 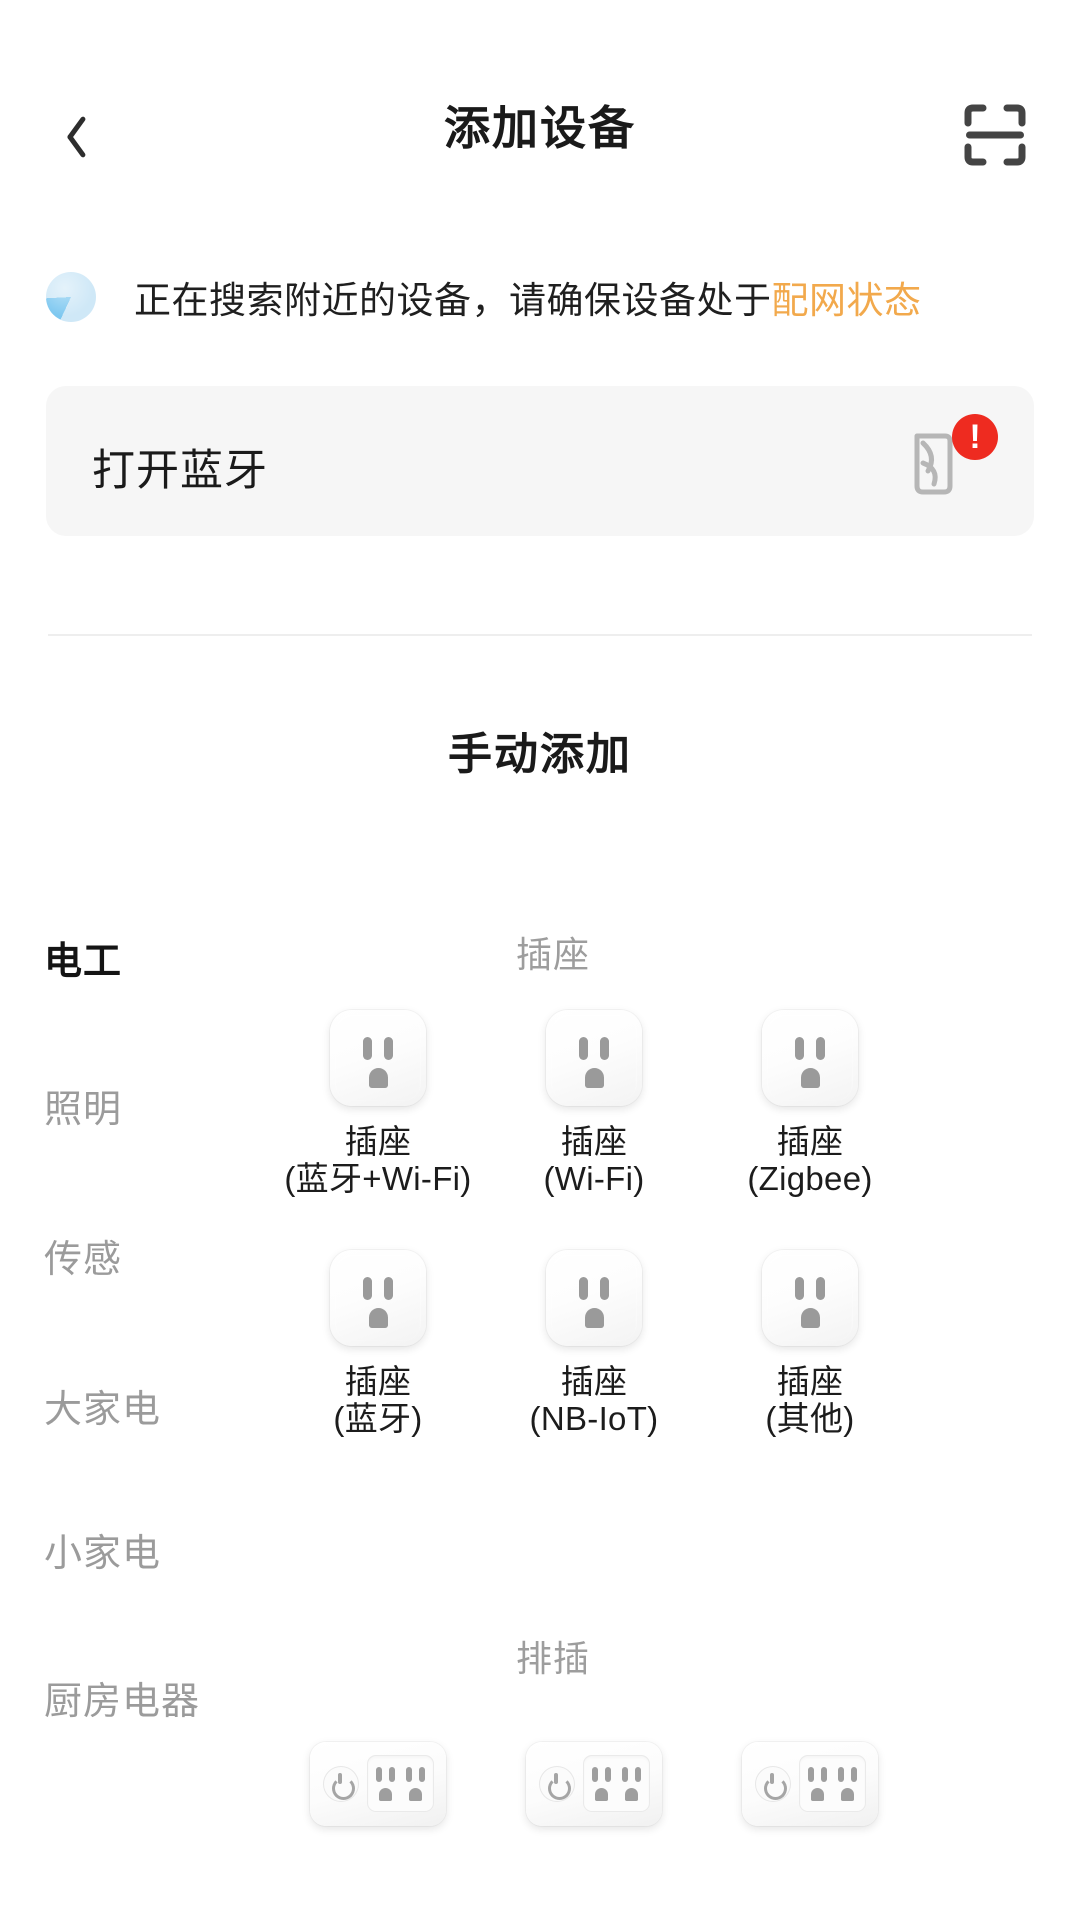 I want to click on open-bluetooth-card: 打开蓝牙 !, so click(x=540, y=461).